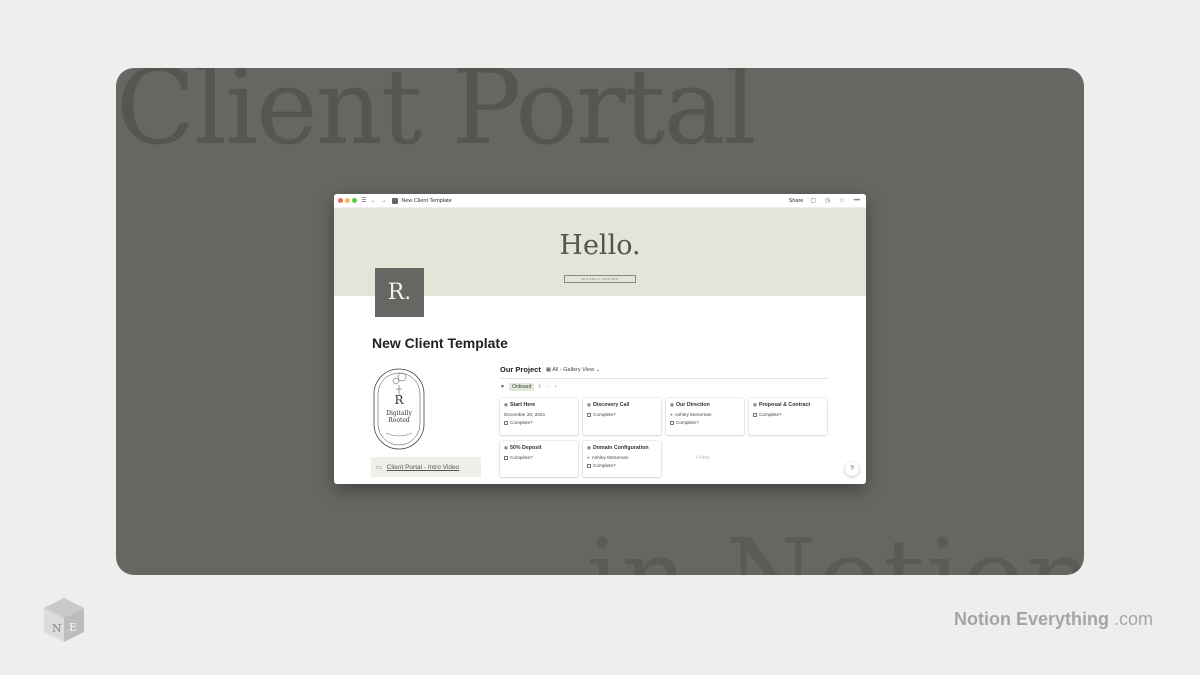 Image resolution: width=1200 pixels, height=675 pixels. I want to click on brand-domain: .com, so click(1134, 619).